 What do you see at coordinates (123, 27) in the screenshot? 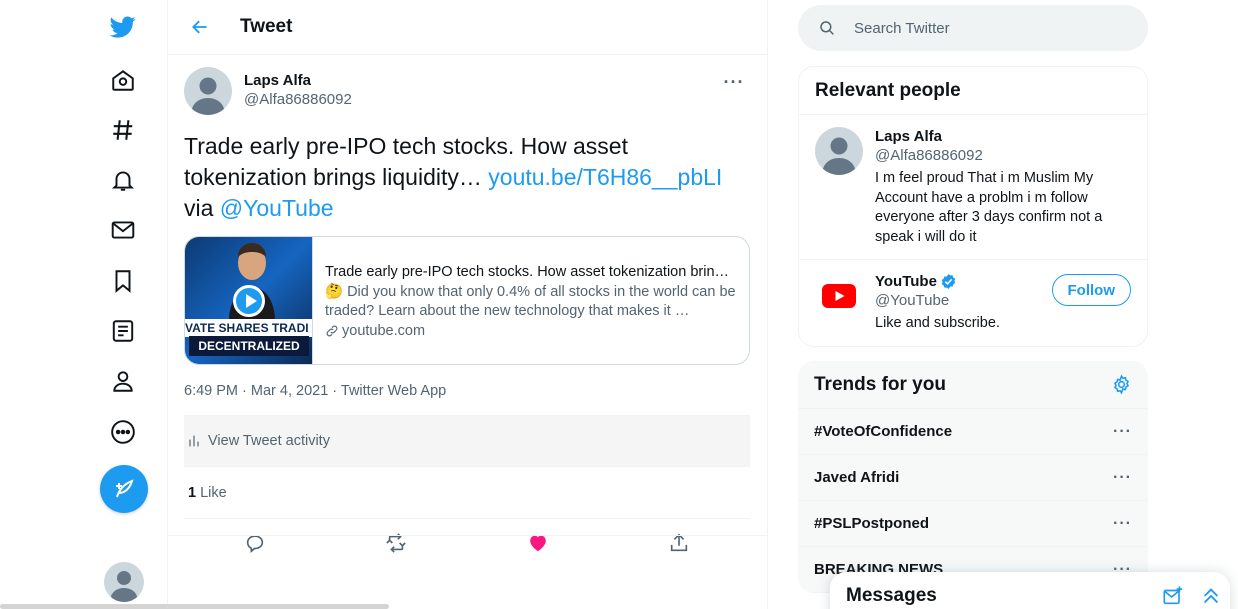
I see `twitter-logo-icon` at bounding box center [123, 27].